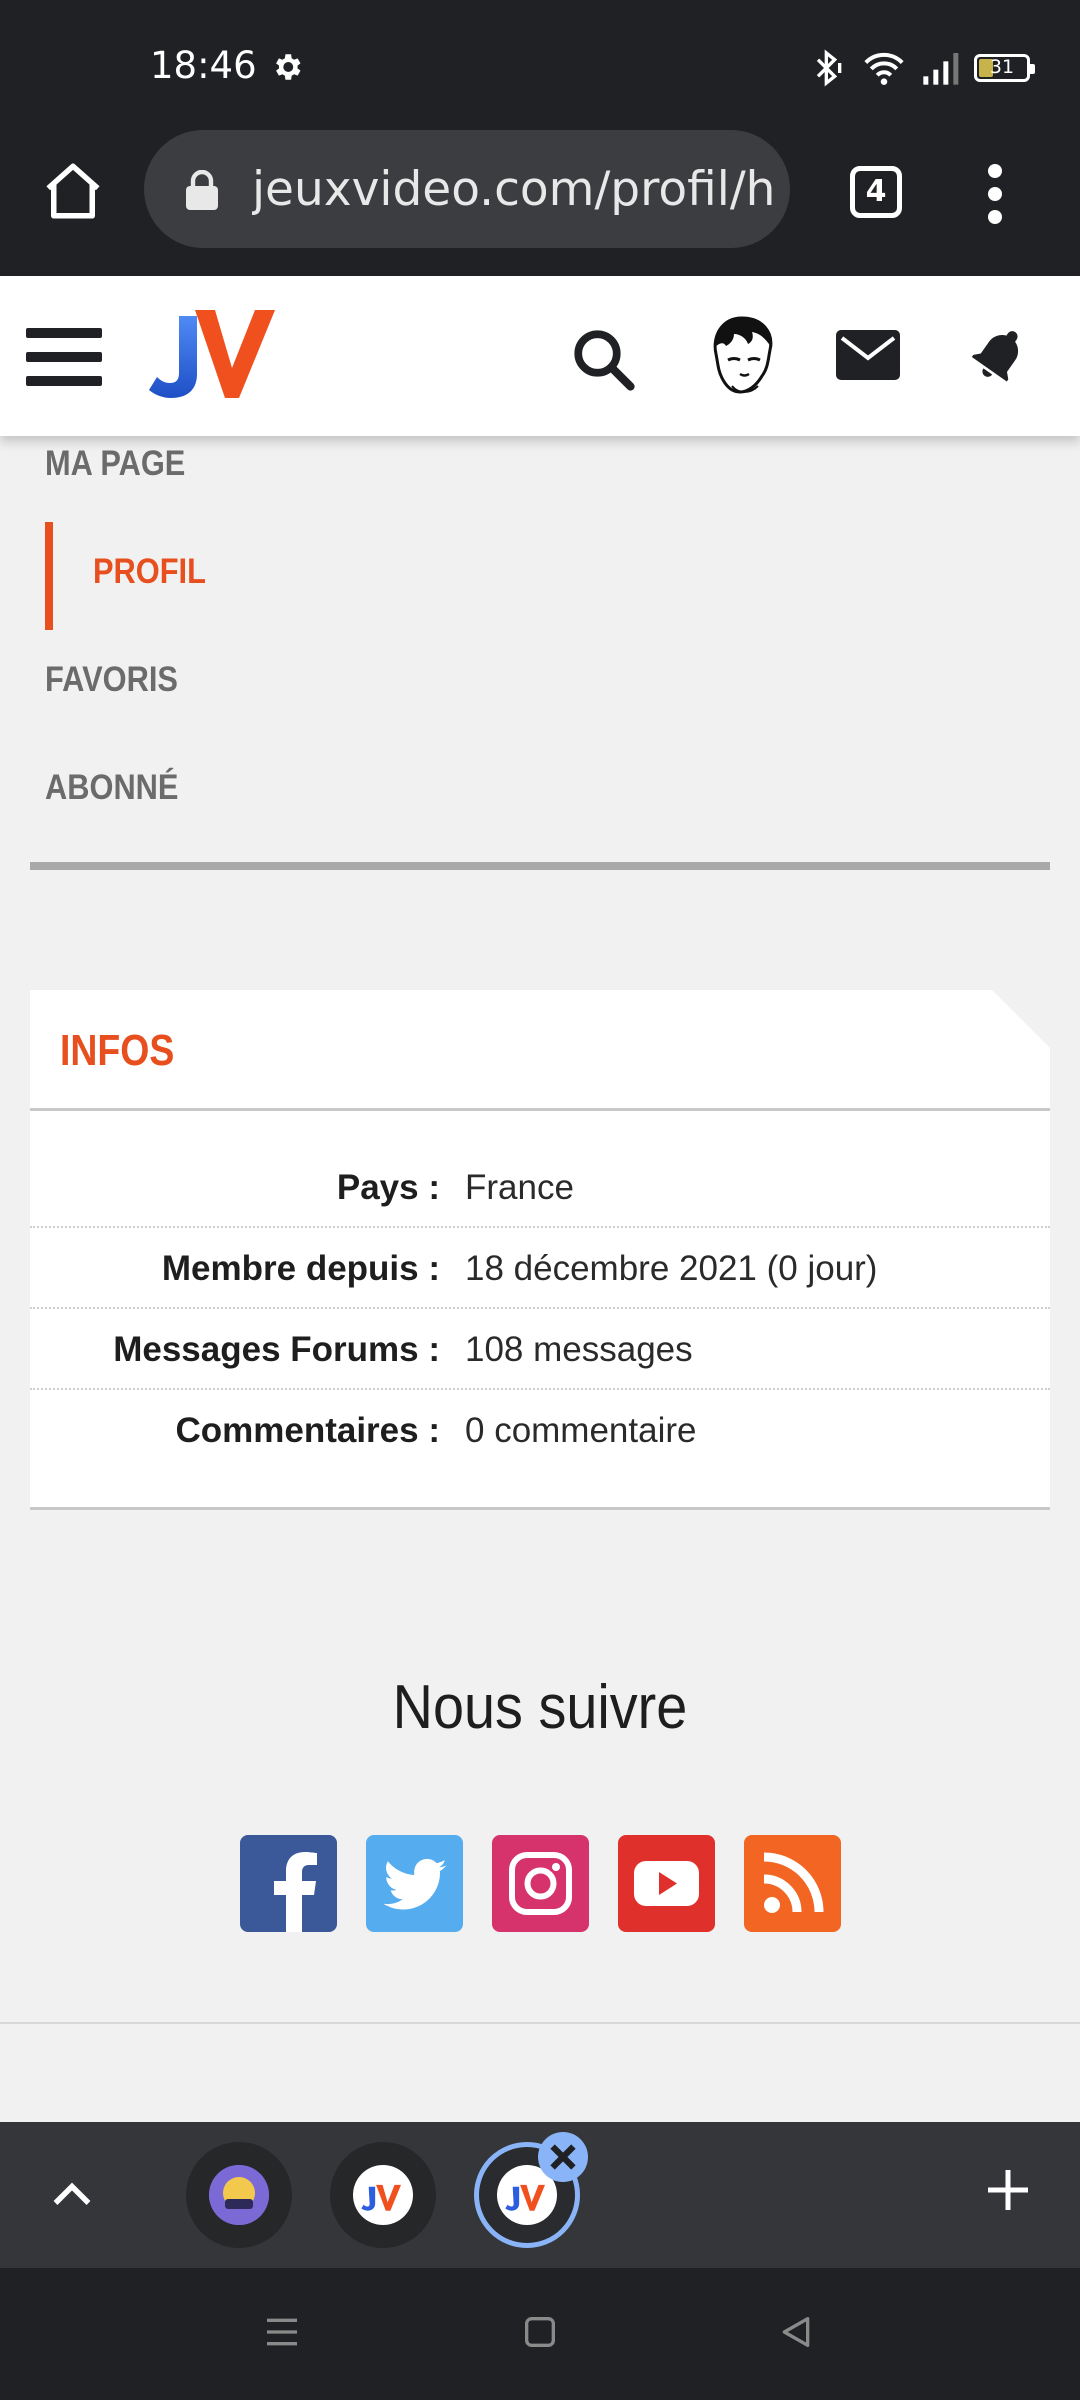 This screenshot has width=1080, height=2400. Describe the element at coordinates (203, 65) in the screenshot. I see `status-time: 18:46` at that location.